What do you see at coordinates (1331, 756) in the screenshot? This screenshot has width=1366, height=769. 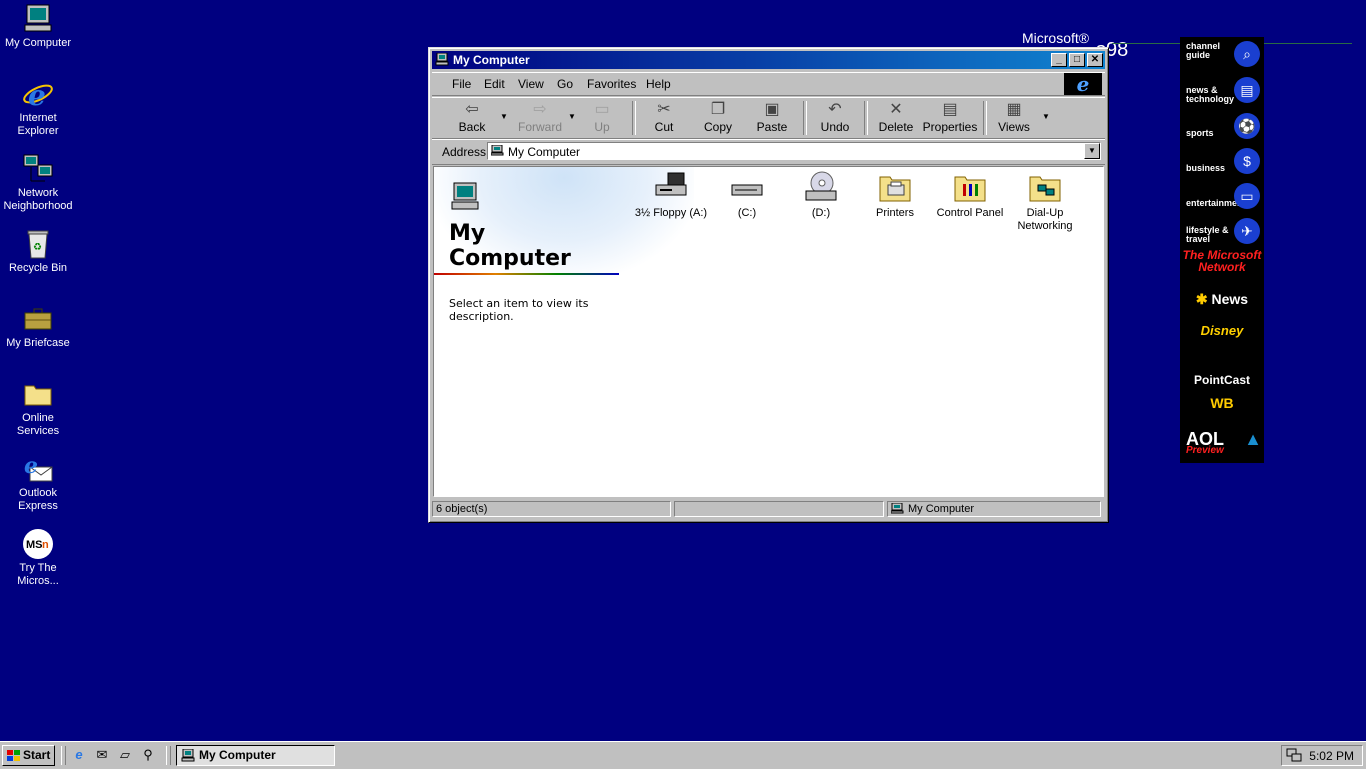 I see `clock: 5:02 PM` at bounding box center [1331, 756].